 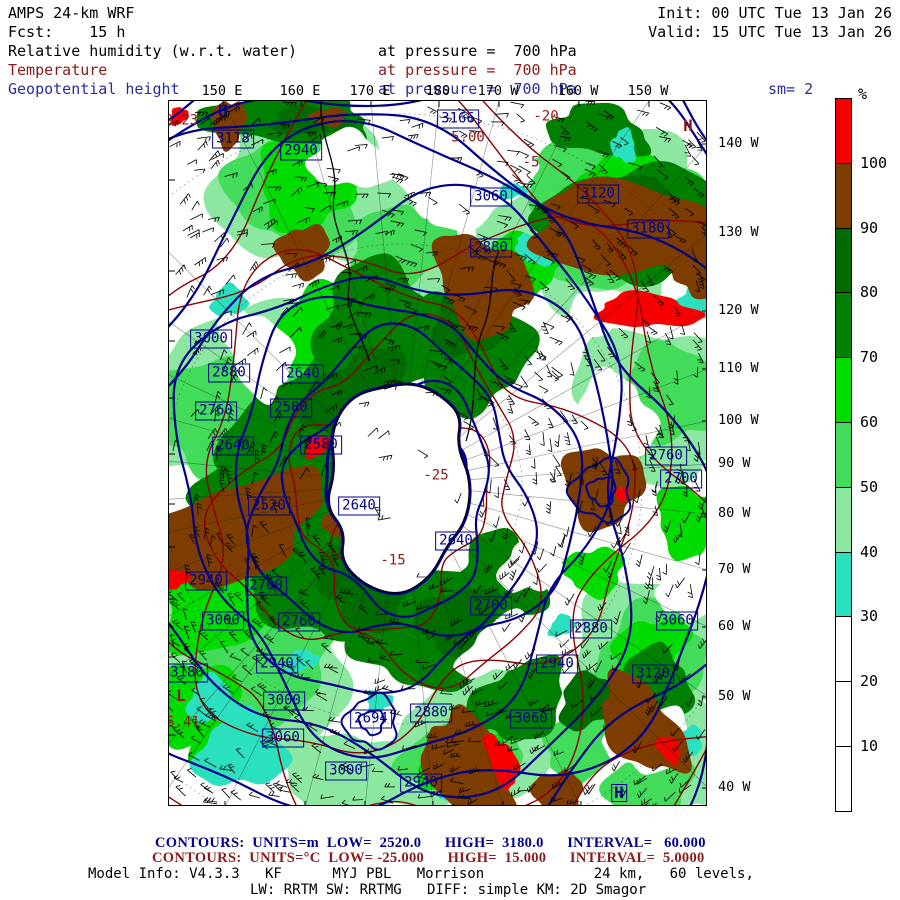 What do you see at coordinates (436, 475) in the screenshot?
I see `temperature-contour-label: -25` at bounding box center [436, 475].